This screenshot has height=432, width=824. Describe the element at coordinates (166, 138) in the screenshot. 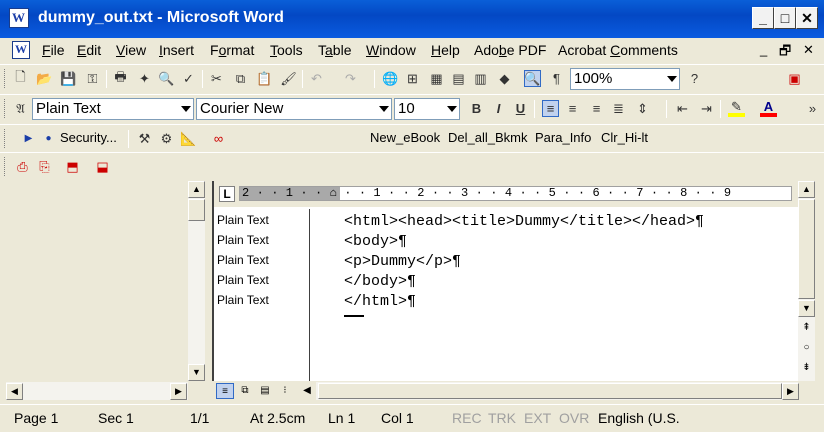

I see `control-toolbox-icon: ⚙` at that location.